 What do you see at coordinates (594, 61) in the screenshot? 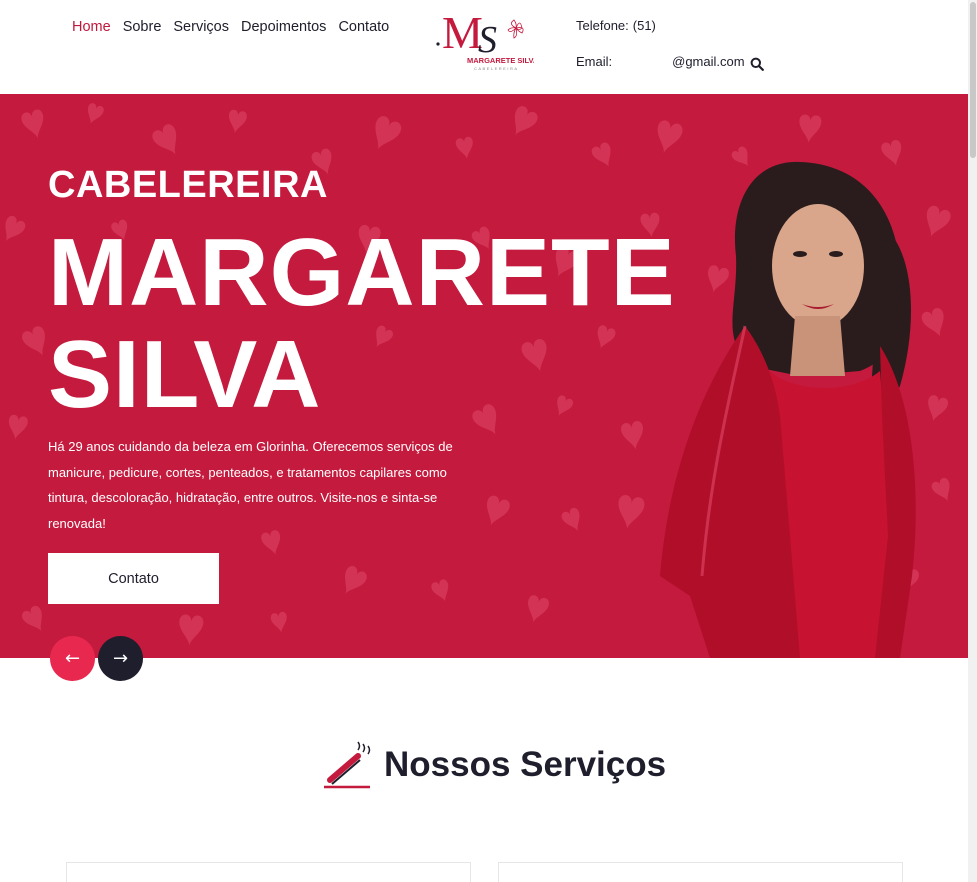
I see `email-label: Email:` at bounding box center [594, 61].